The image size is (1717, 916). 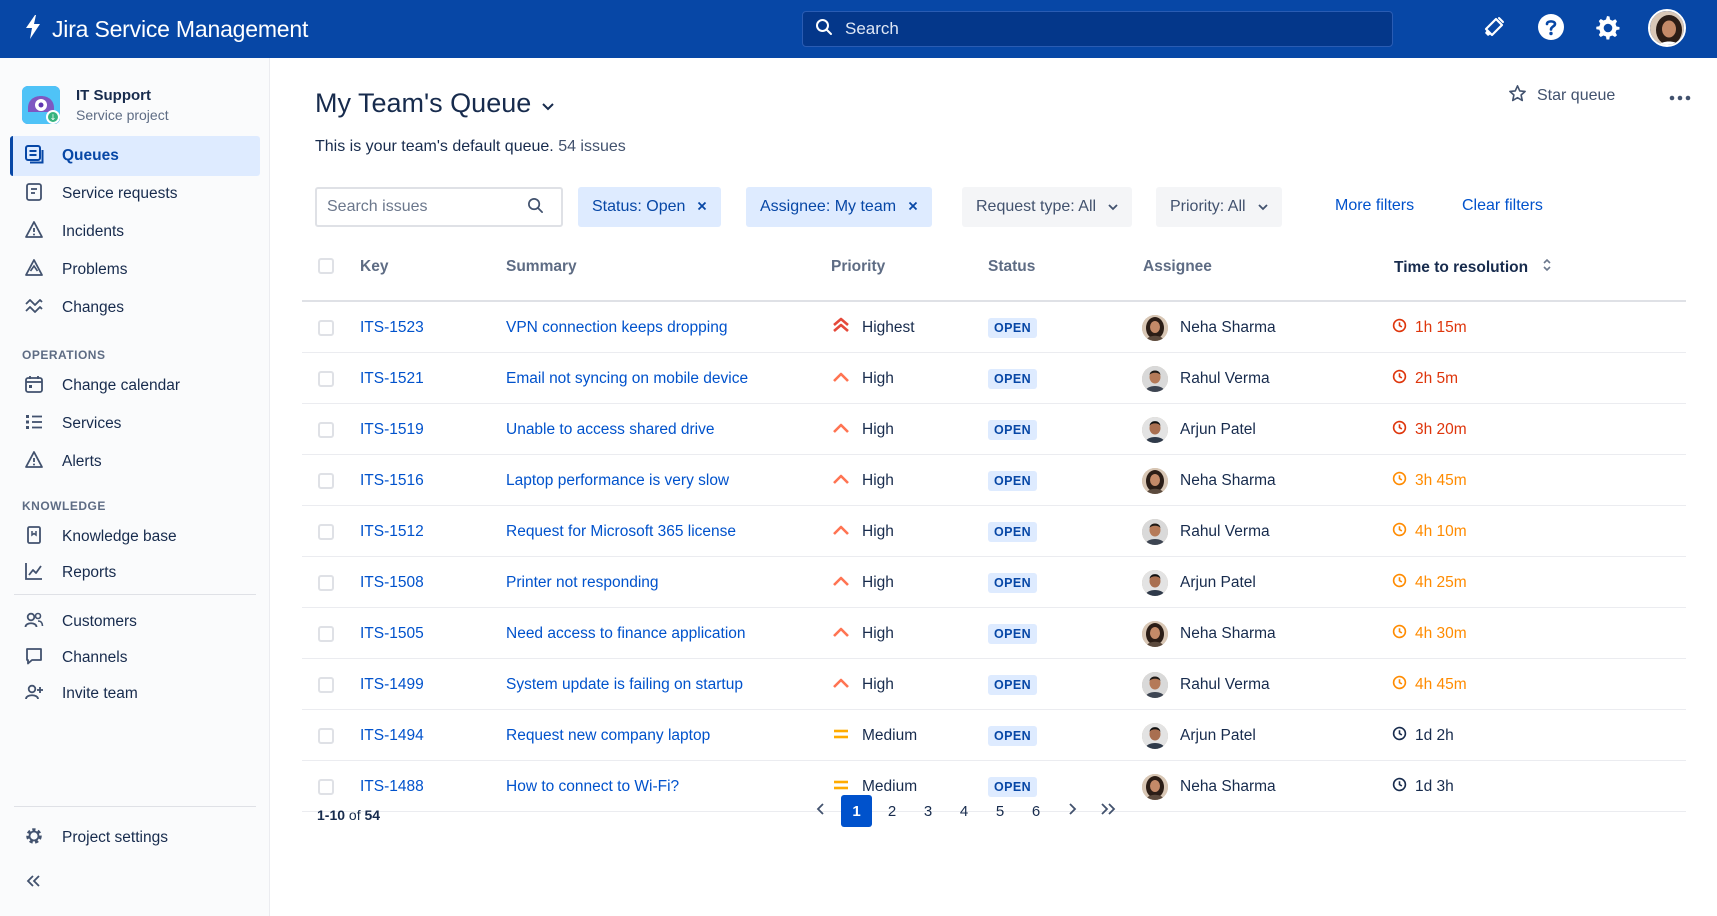 What do you see at coordinates (392, 684) in the screenshot?
I see `issue-key-link: ITS-1499` at bounding box center [392, 684].